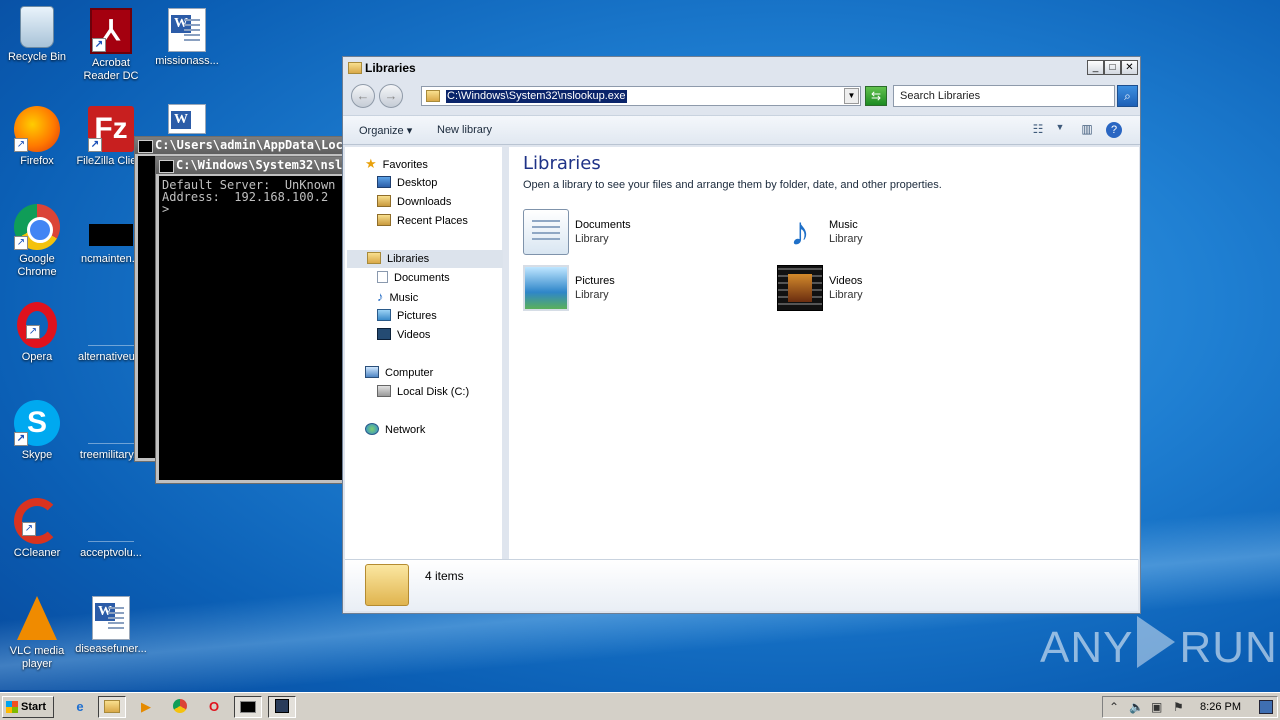  What do you see at coordinates (414, 335) in the screenshot?
I see `nav-label: Videos` at bounding box center [414, 335].